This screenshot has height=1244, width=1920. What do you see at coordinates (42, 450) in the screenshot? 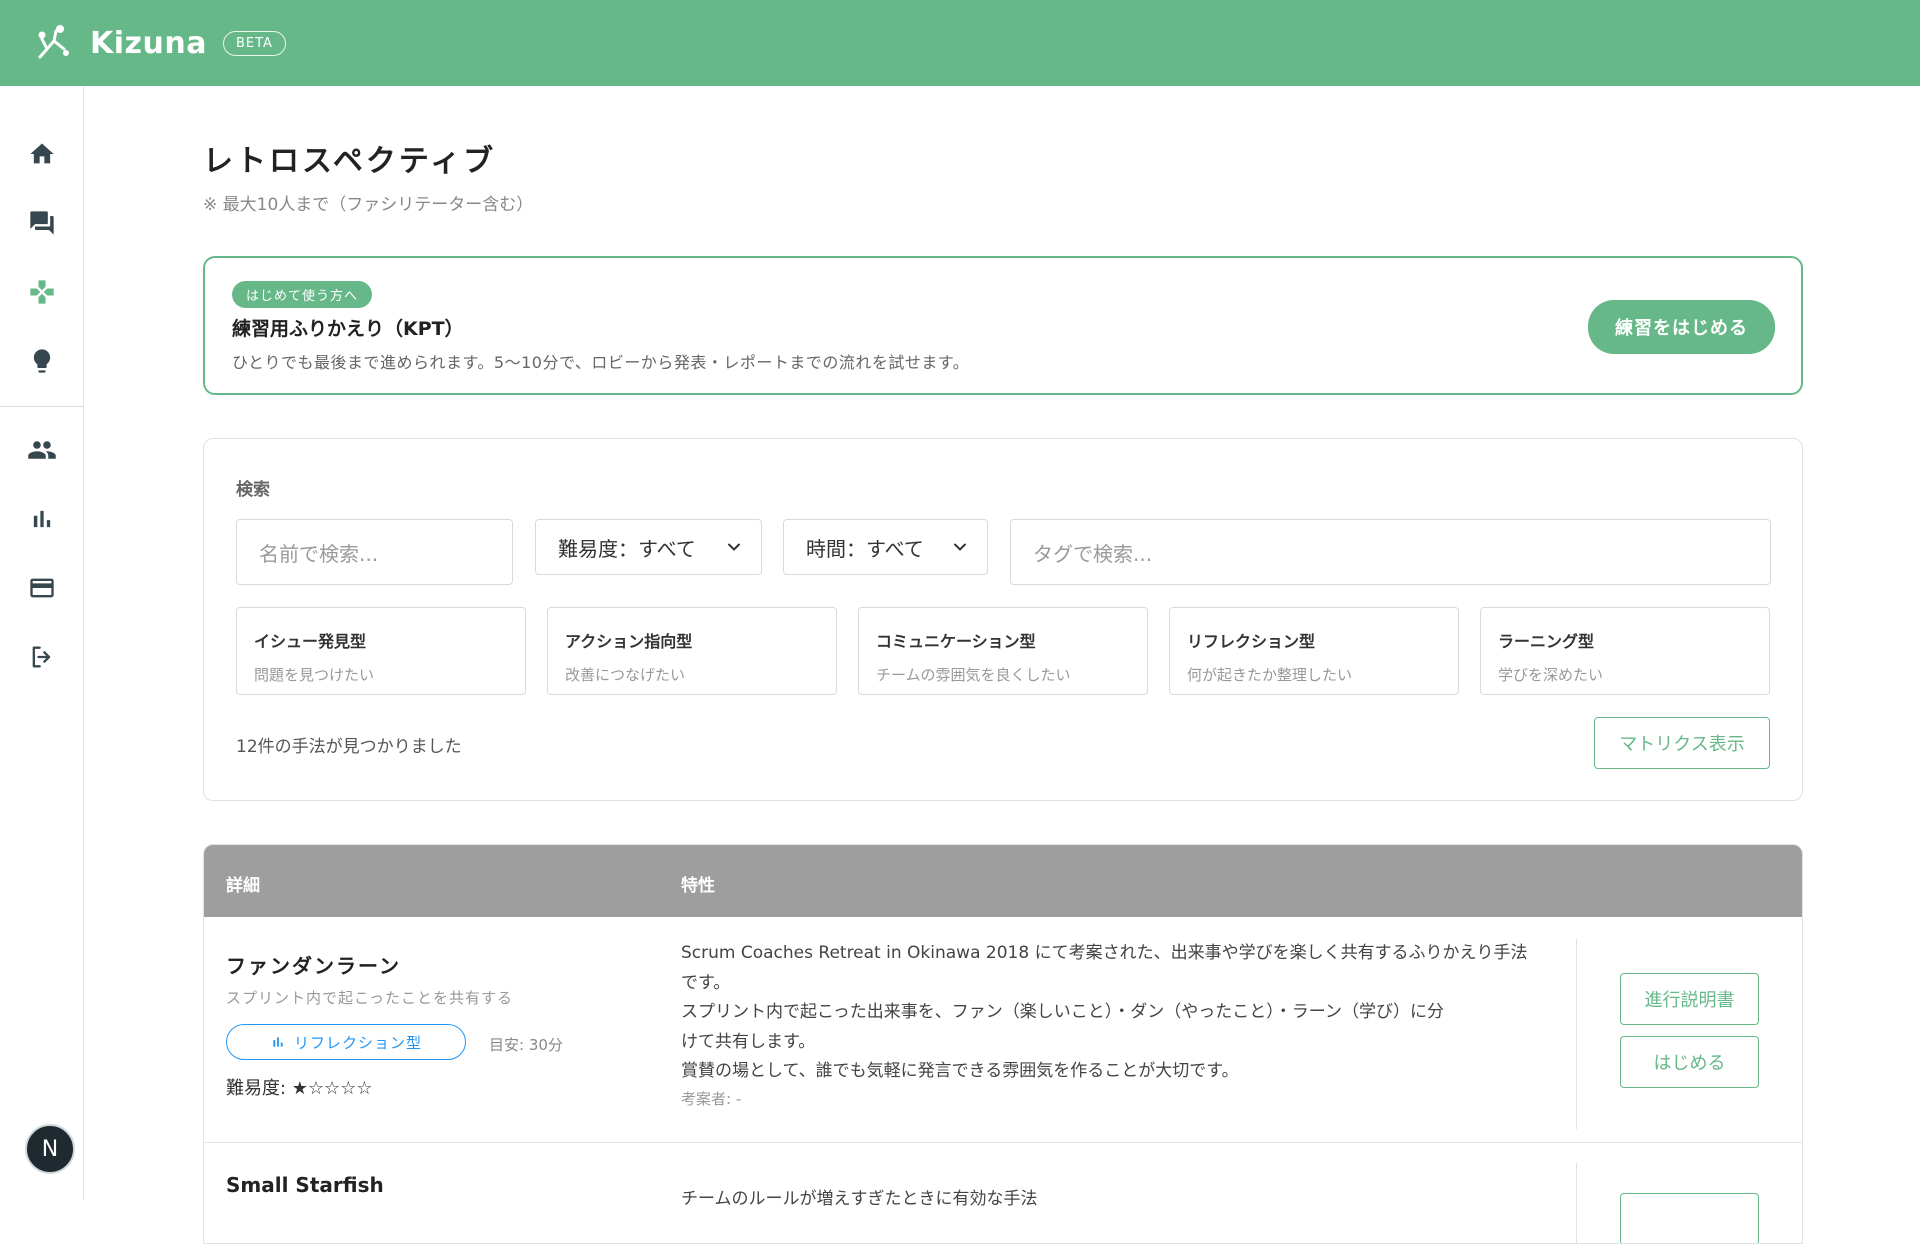
I see `people-icon` at bounding box center [42, 450].